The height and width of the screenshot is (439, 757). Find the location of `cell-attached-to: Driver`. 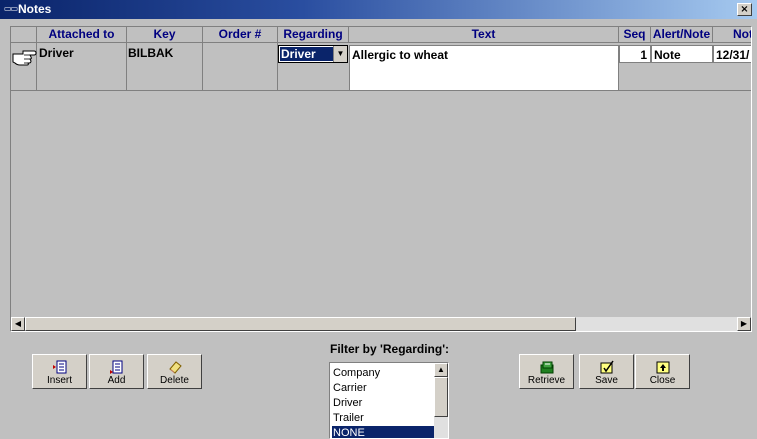

cell-attached-to: Driver is located at coordinates (56, 53).